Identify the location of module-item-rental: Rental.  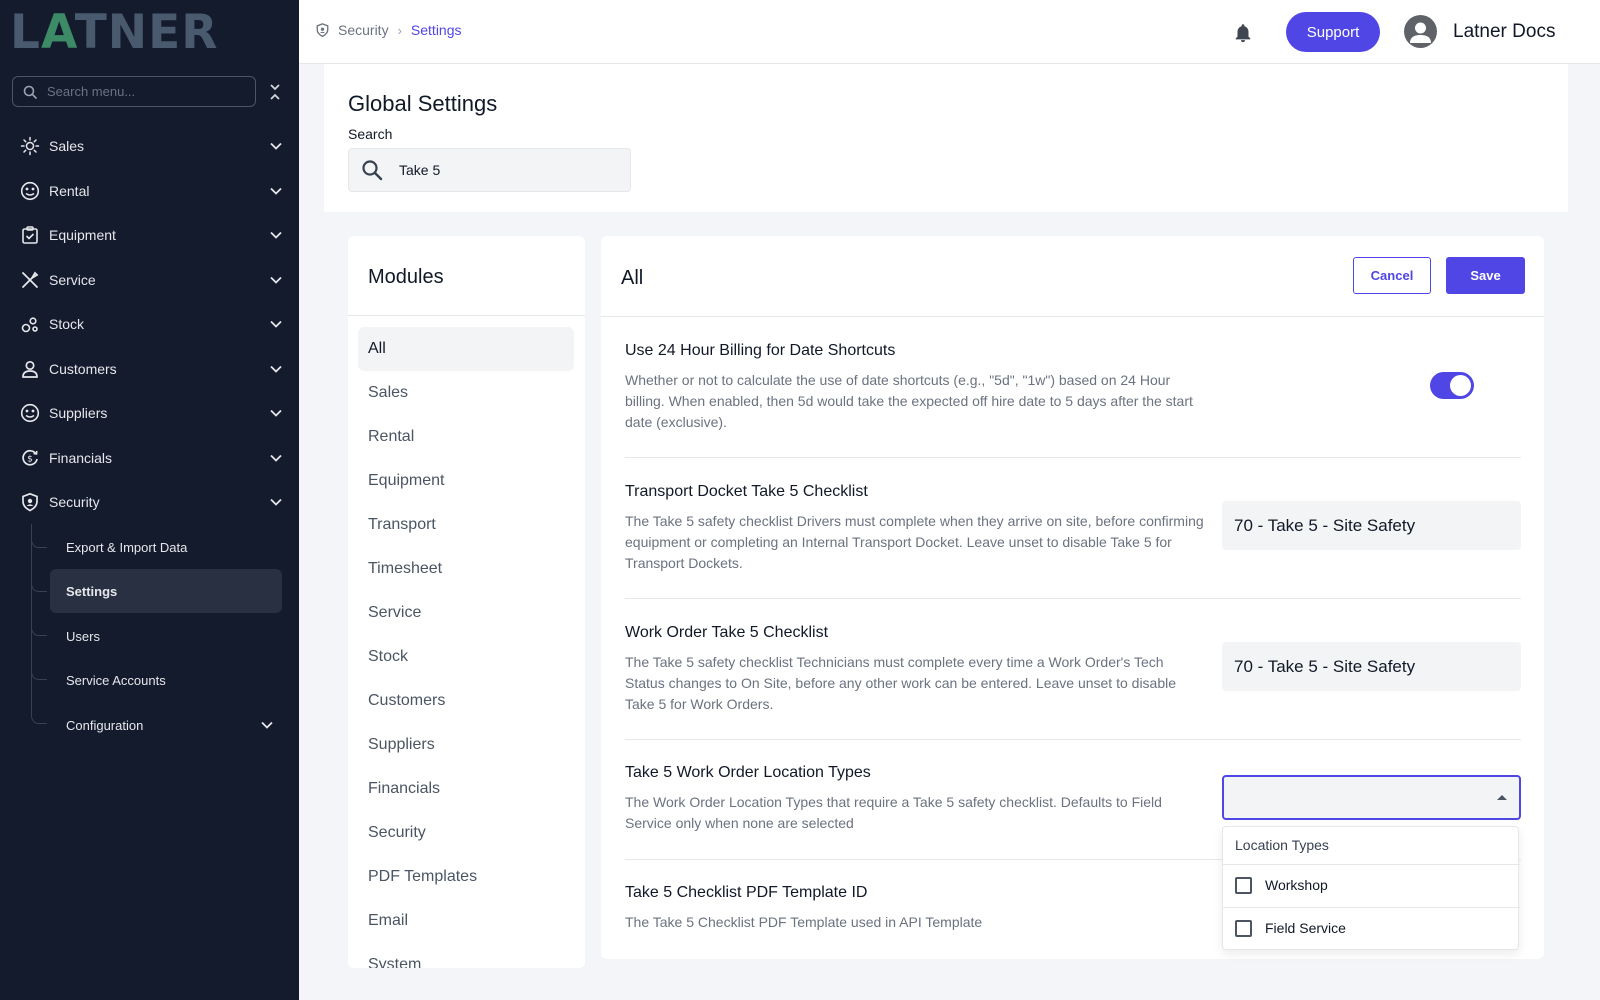
(466, 437).